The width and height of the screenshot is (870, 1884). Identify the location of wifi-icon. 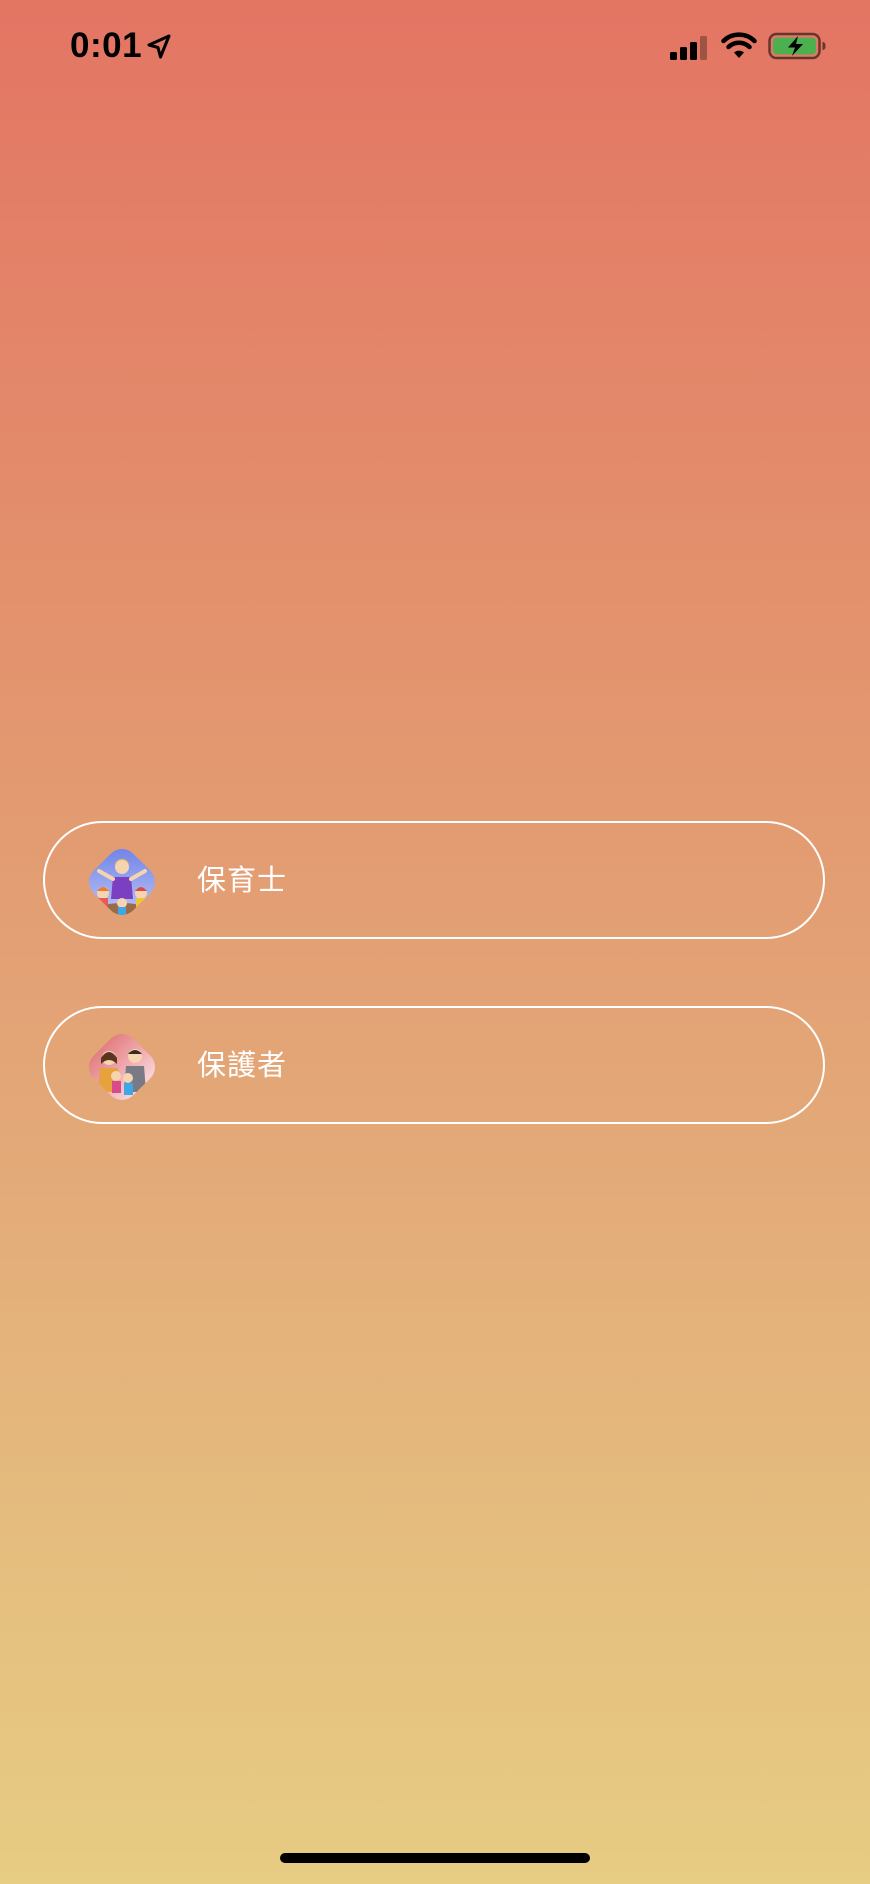
(739, 45).